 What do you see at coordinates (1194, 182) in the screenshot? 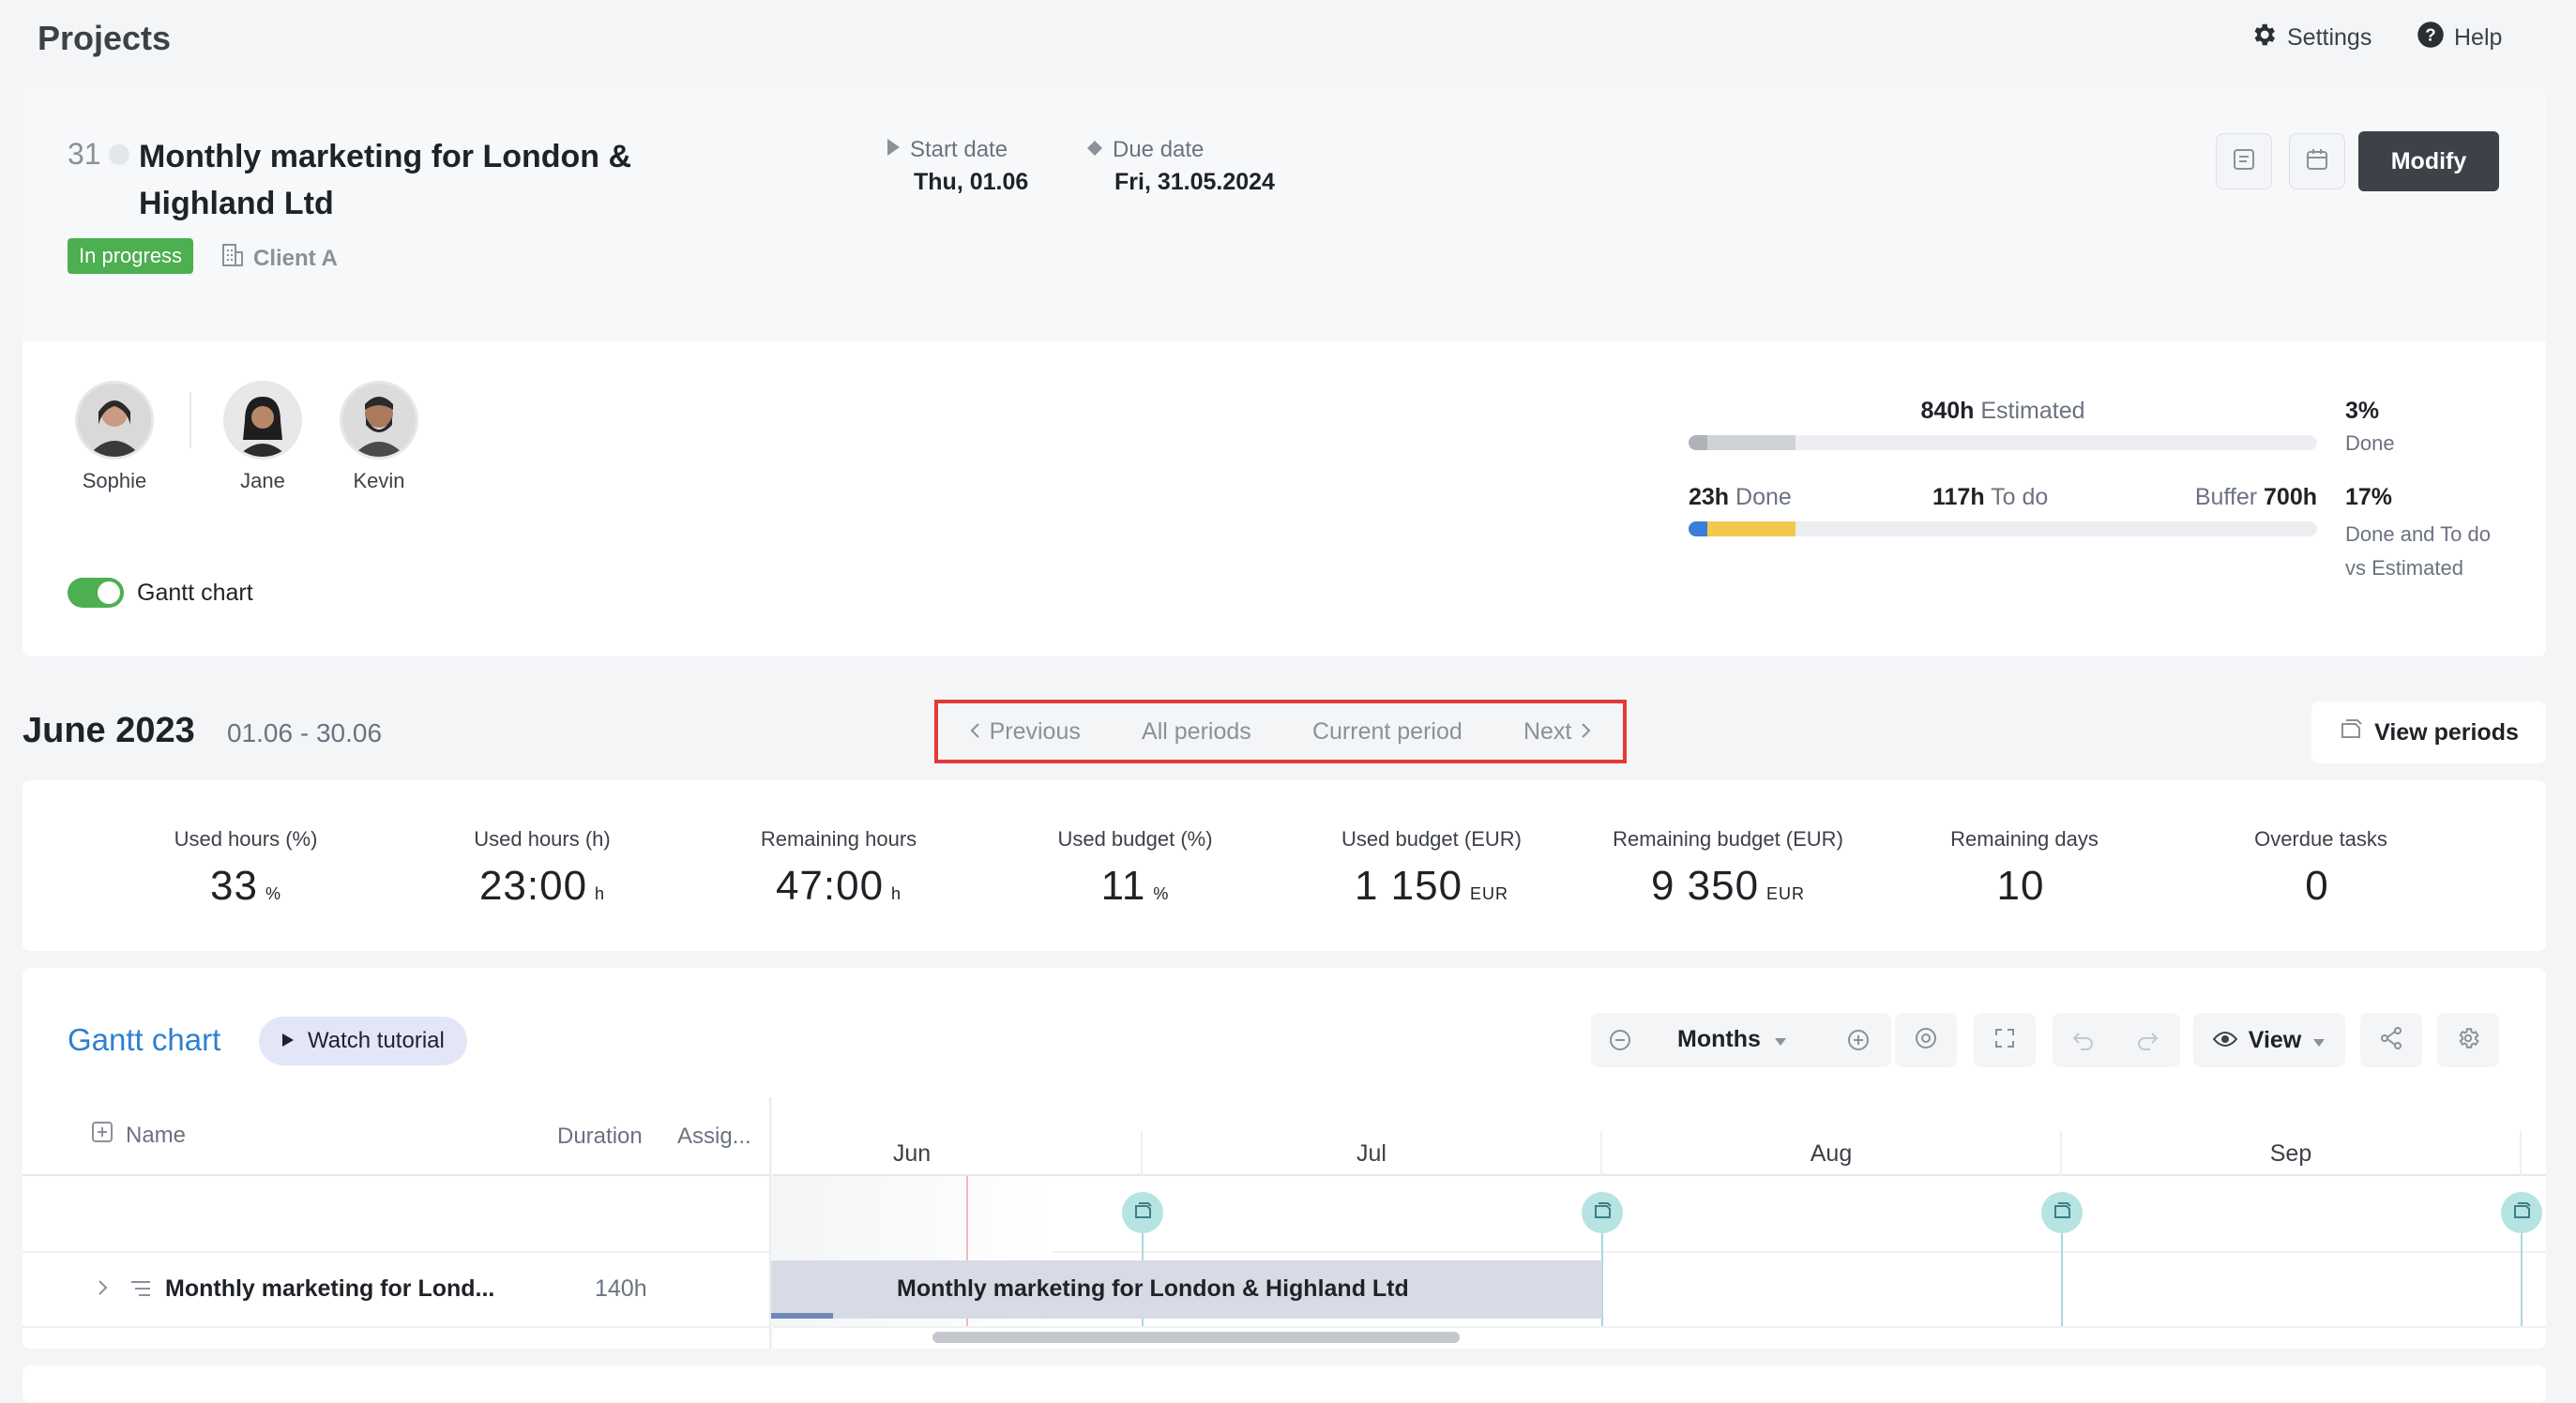
I see `due-date-value: Fri, 31.05.2024` at bounding box center [1194, 182].